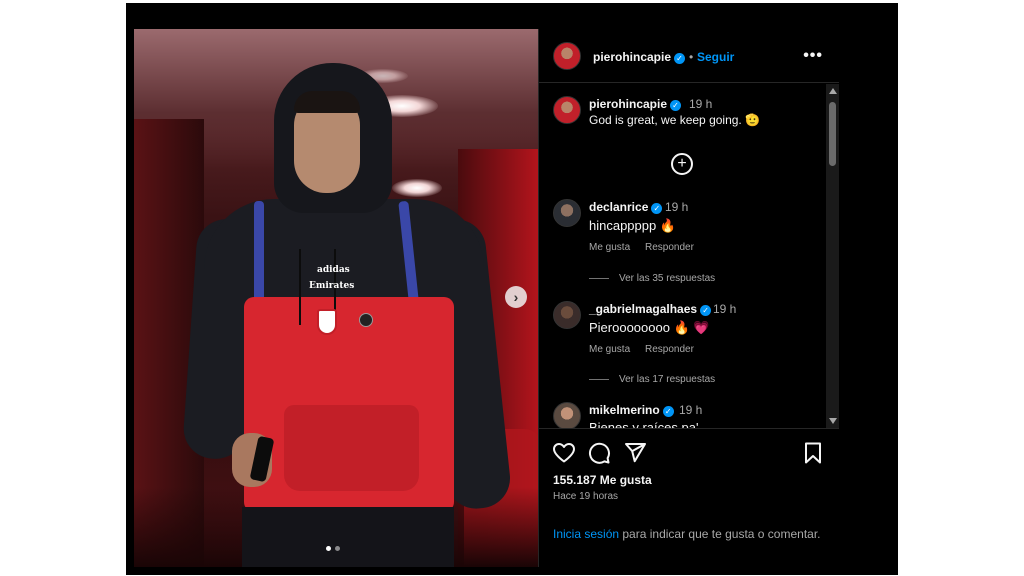 The height and width of the screenshot is (576, 1024). I want to click on post-header: pierohincapie ✓ • Seguir •••, so click(689, 56).